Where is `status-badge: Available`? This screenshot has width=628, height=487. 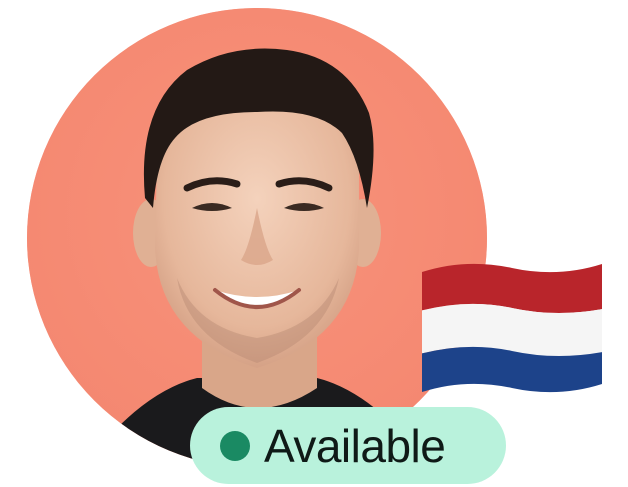 status-badge: Available is located at coordinates (348, 445).